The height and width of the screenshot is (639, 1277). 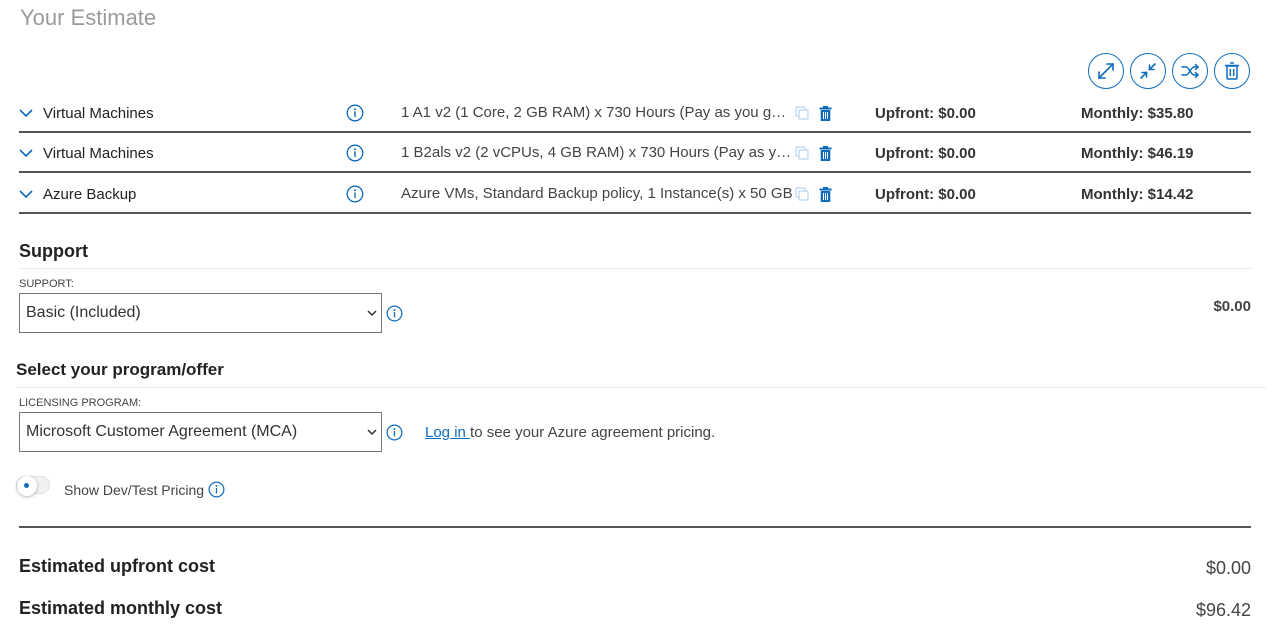 I want to click on licensing-program-select: Microsoft Customer Agreement (MCA), so click(x=200, y=432).